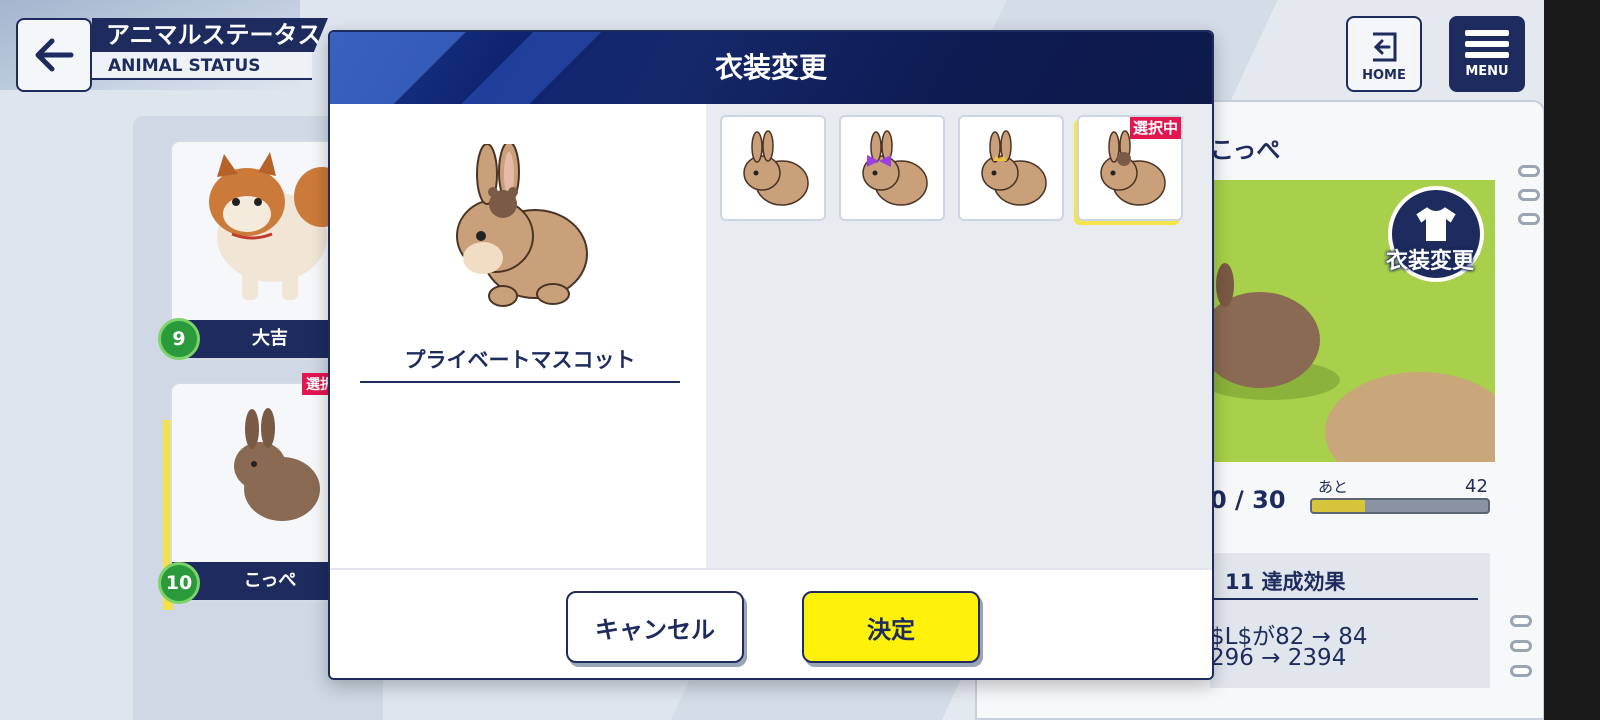 The image size is (1600, 720). What do you see at coordinates (895, 168) in the screenshot?
I see `bunny-purple-bow-icon` at bounding box center [895, 168].